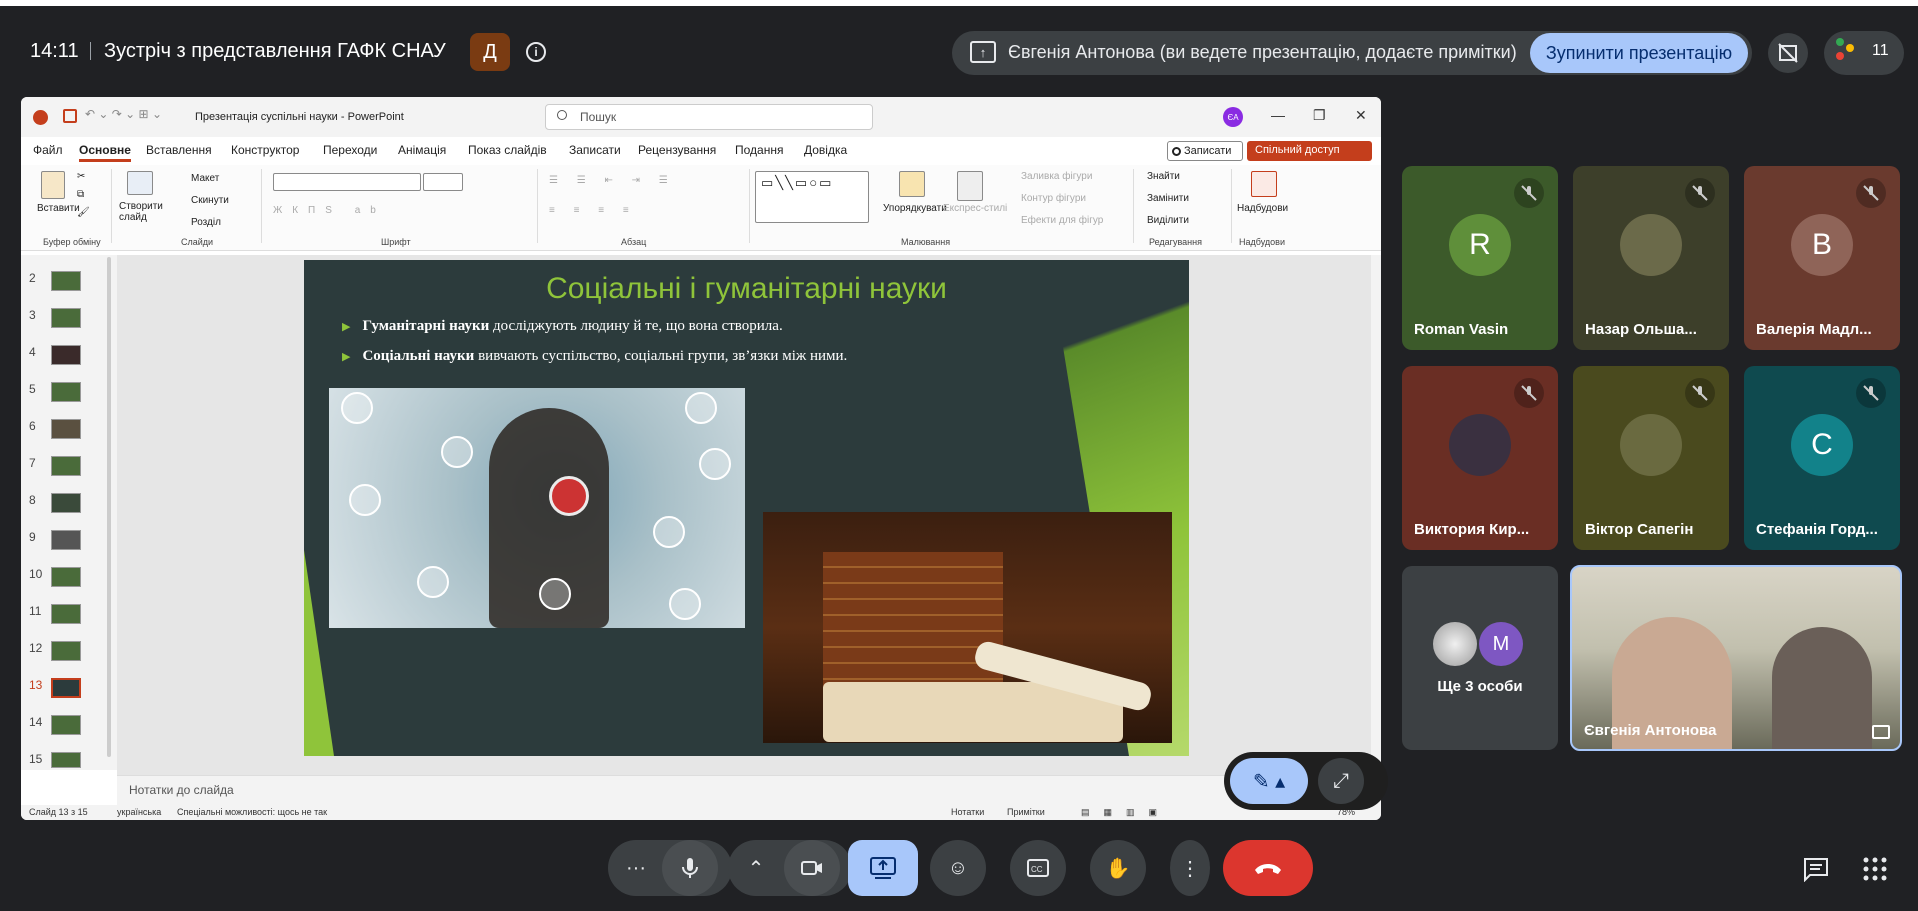 This screenshot has width=1918, height=911. I want to click on pip-icon, so click(1881, 732).